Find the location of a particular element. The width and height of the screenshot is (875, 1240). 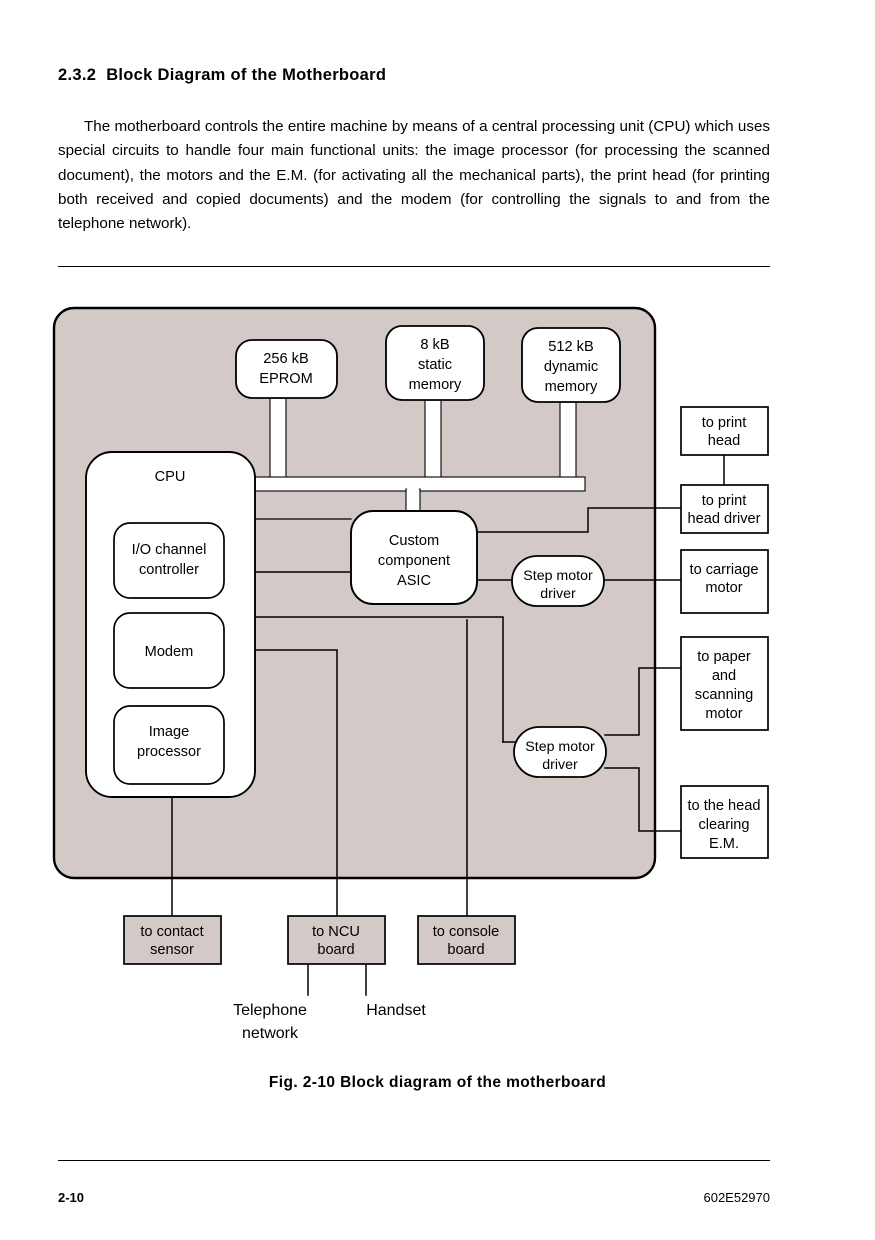

modem-line1: Modem is located at coordinates (169, 652).